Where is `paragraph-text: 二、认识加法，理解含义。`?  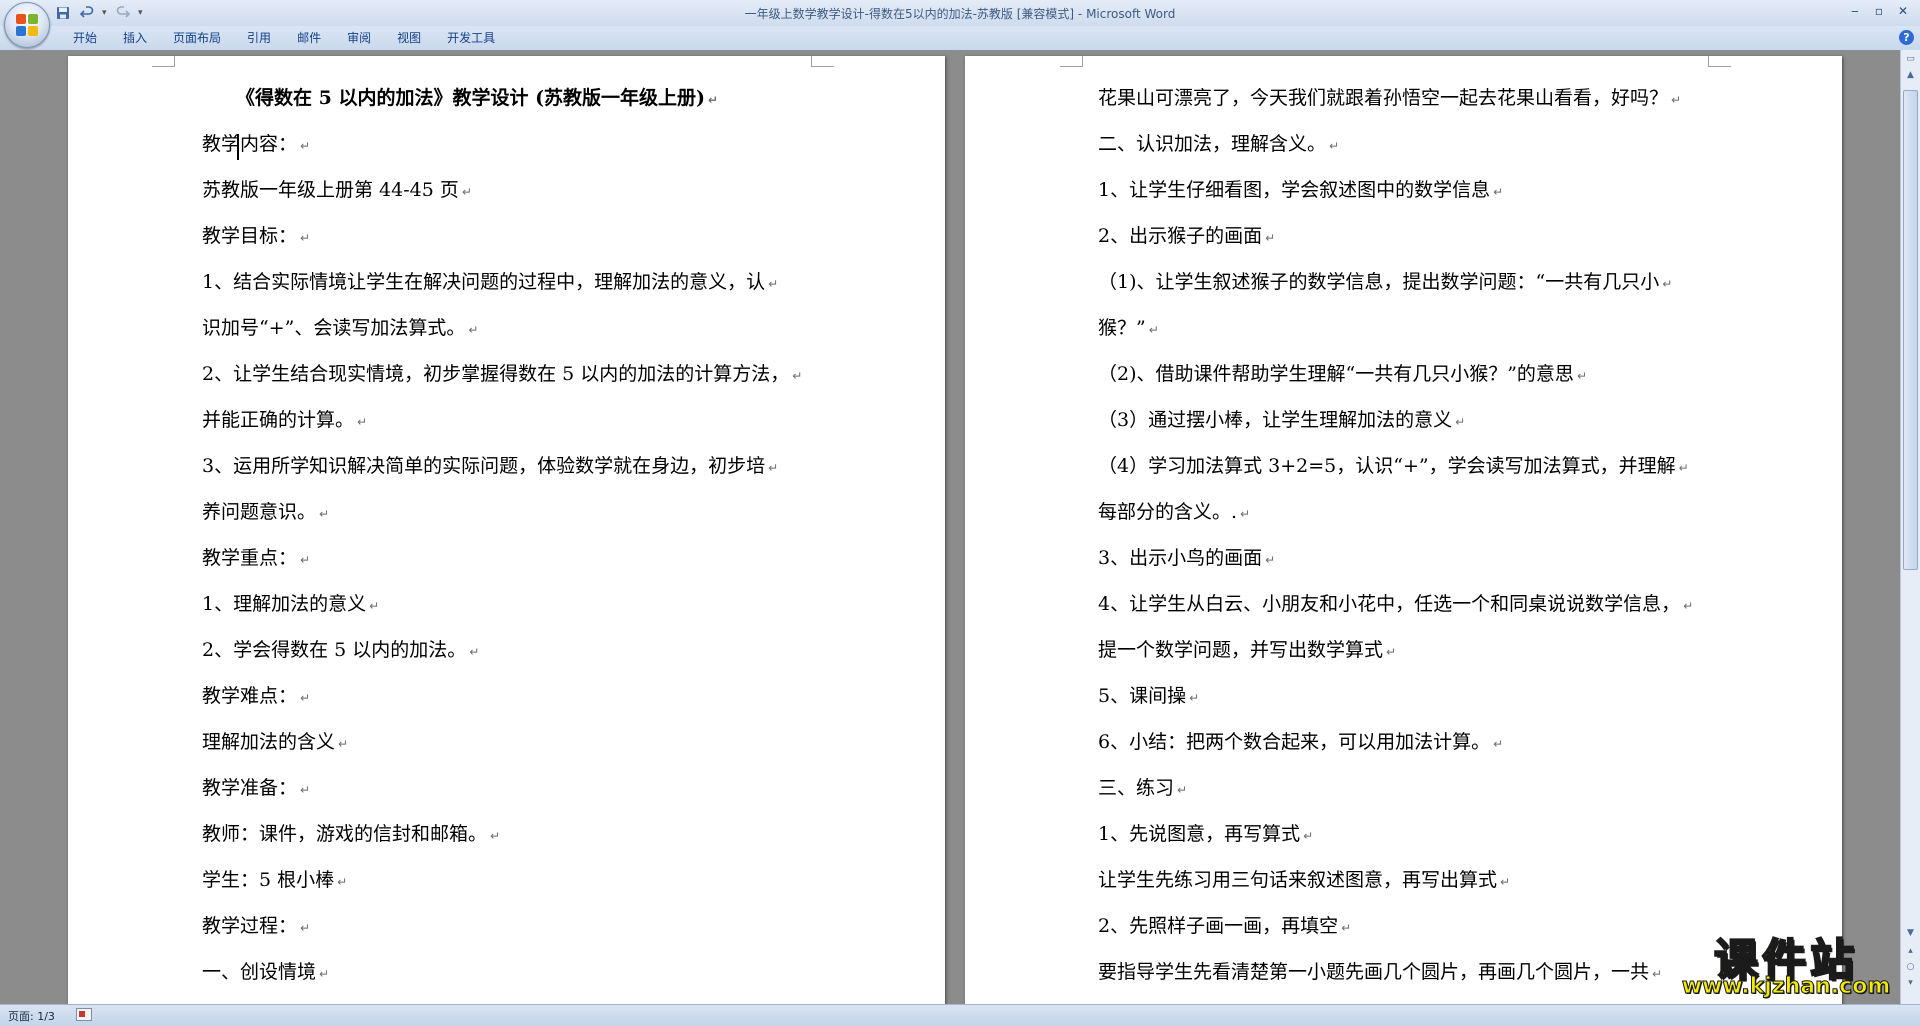
paragraph-text: 二、认识加法，理解含义。 is located at coordinates (1212, 144).